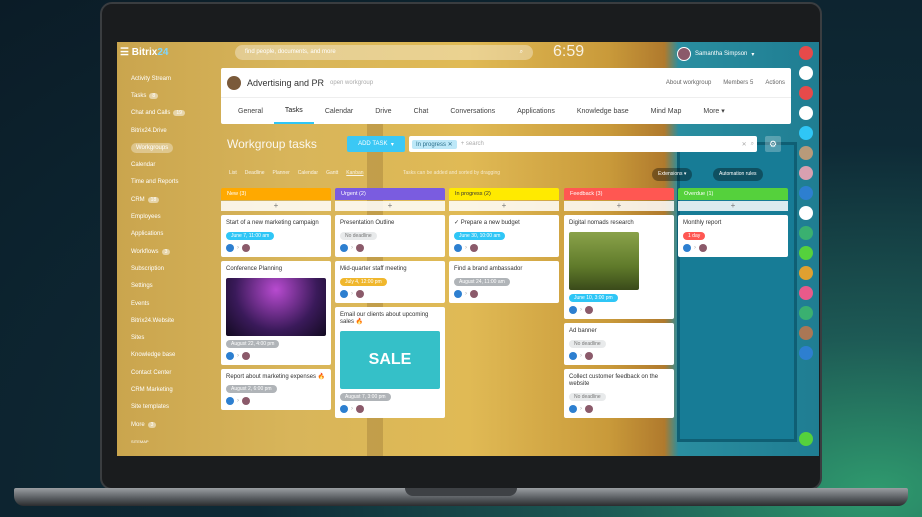  I want to click on sidebar-item: Chat and Calls 19, so click(175, 113).